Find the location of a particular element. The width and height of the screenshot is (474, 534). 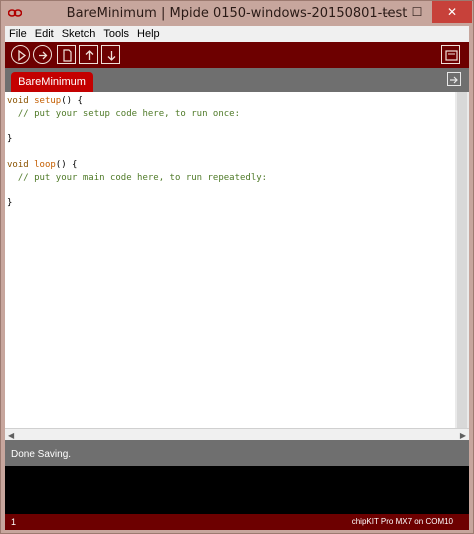

kw-fn-token: setup is located at coordinates (48, 101).